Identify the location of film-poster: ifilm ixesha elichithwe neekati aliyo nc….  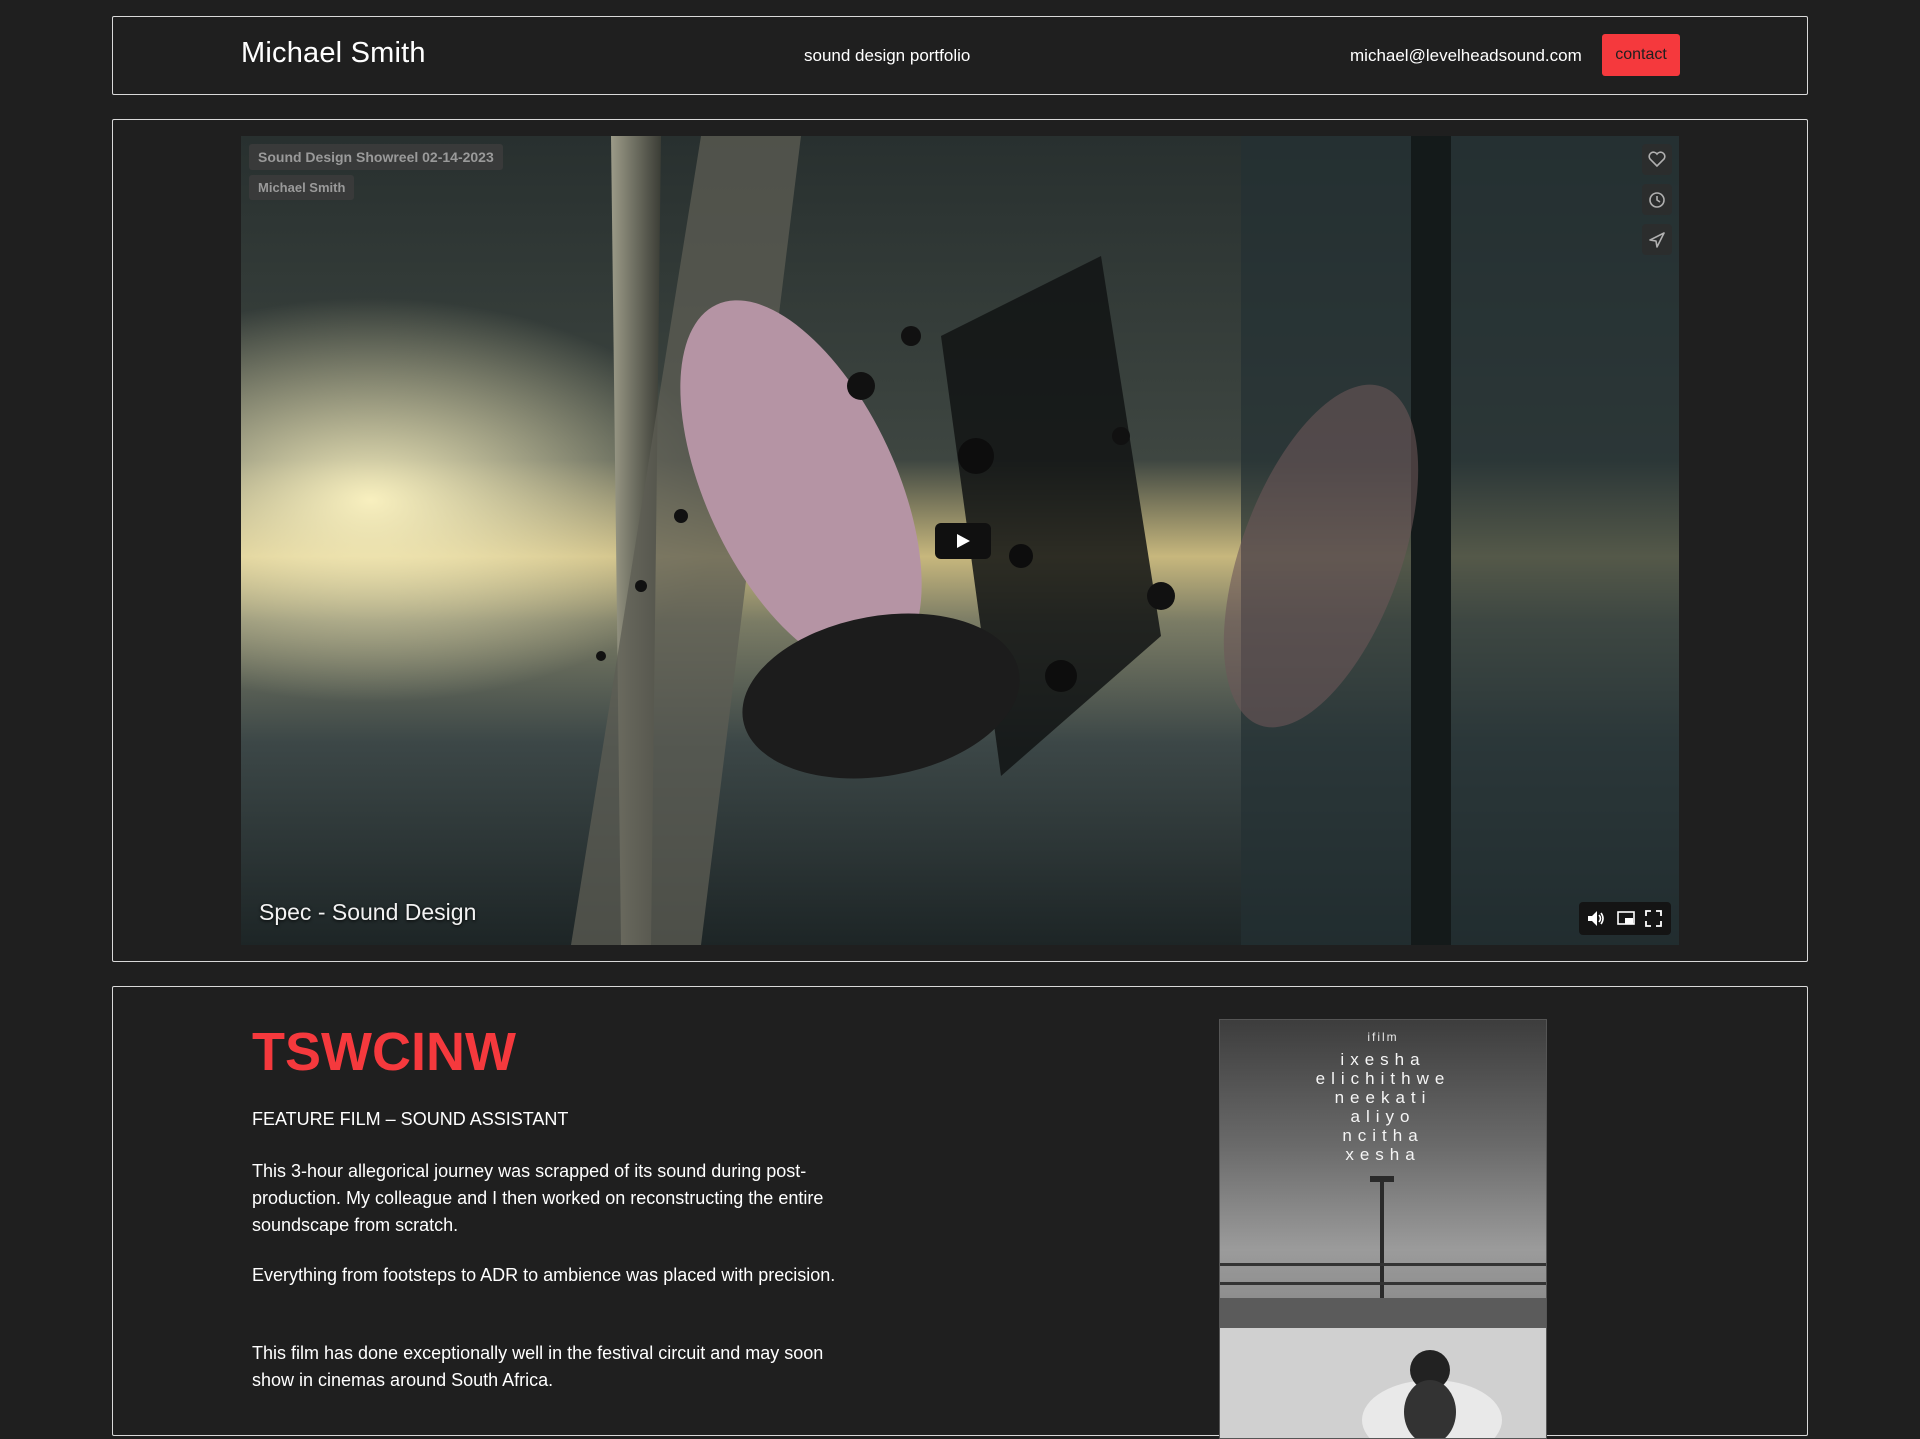
(1383, 1229).